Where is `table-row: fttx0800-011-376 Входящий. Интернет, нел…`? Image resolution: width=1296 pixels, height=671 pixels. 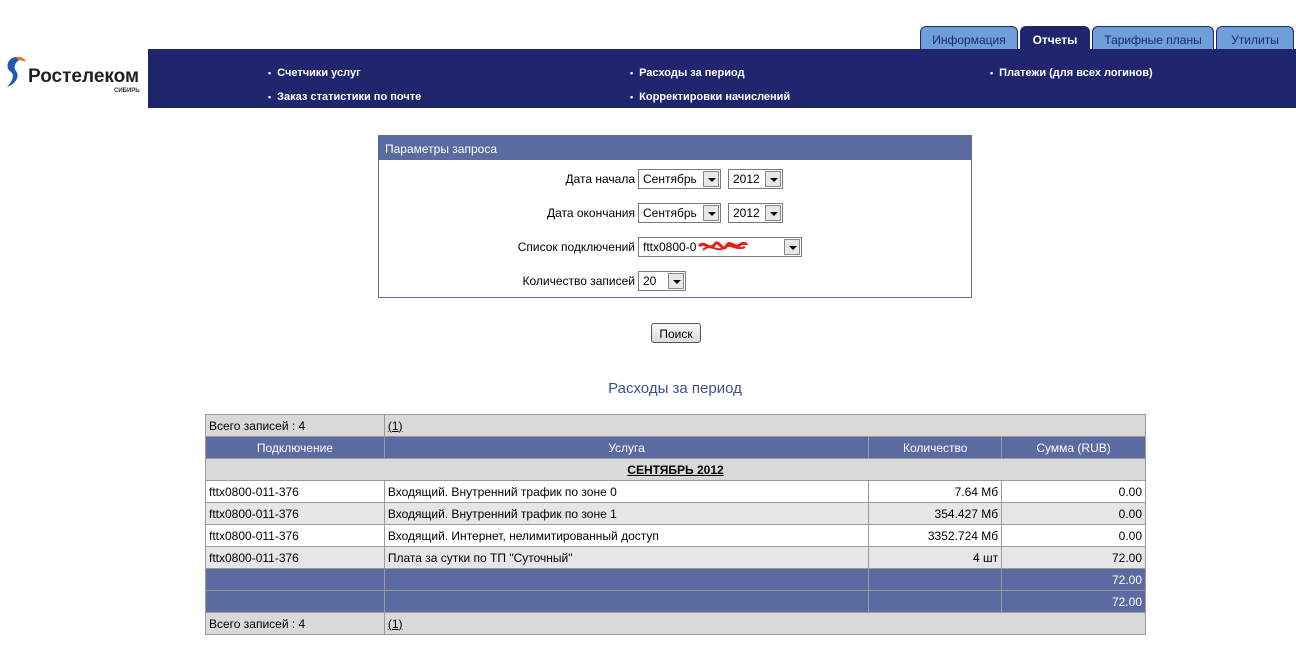 table-row: fttx0800-011-376 Входящий. Интернет, нел… is located at coordinates (675, 535).